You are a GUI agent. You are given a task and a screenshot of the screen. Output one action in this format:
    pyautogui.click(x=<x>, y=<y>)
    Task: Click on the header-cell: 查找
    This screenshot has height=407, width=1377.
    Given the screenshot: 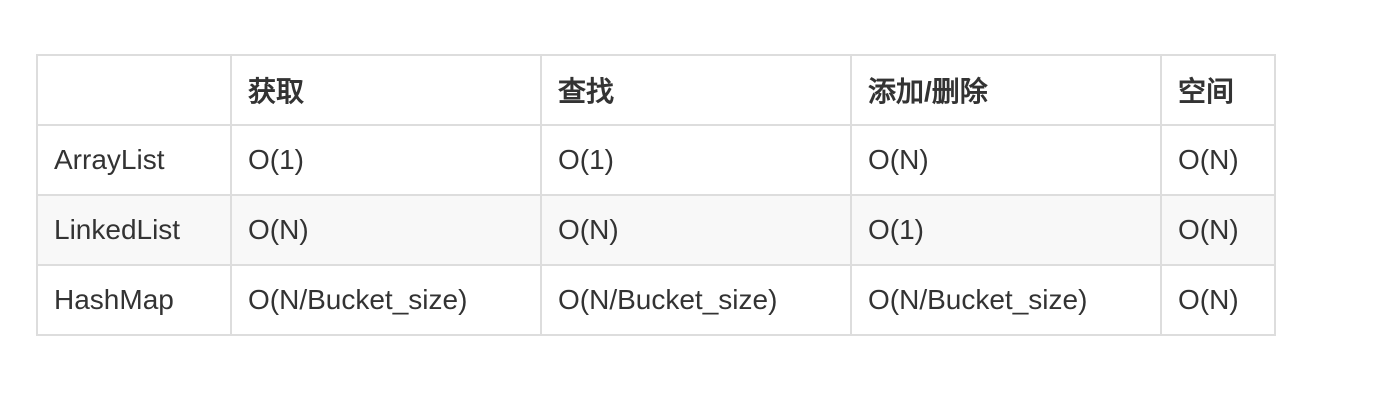 What is the action you would take?
    pyautogui.click(x=696, y=90)
    